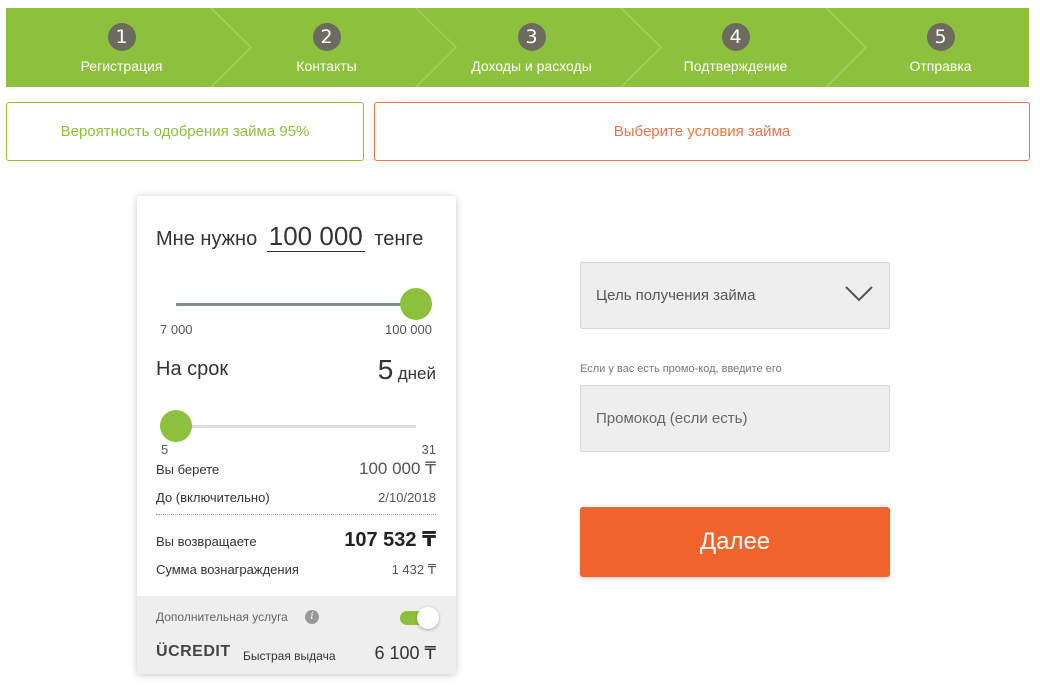  I want to click on summary-value: 100 000 ₸, so click(397, 468).